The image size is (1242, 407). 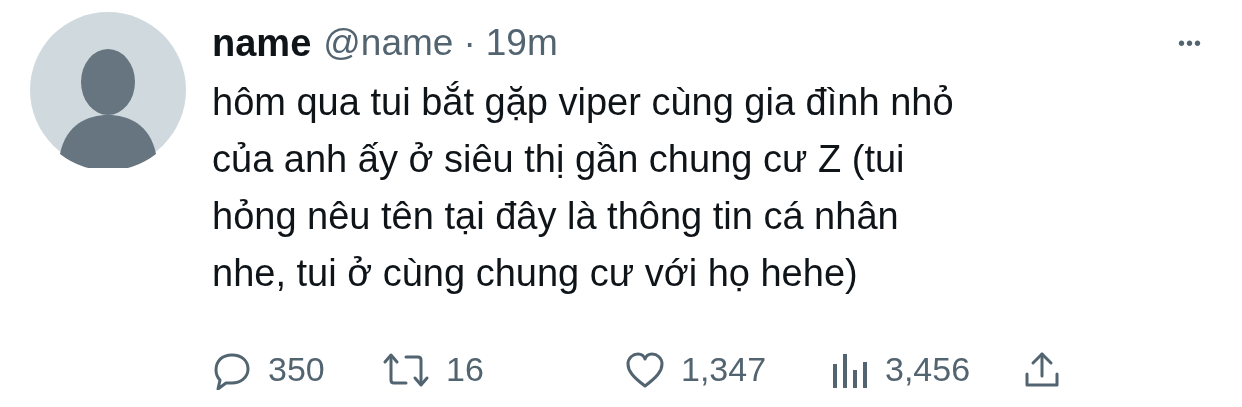 I want to click on reply-button: 350, so click(x=297, y=369).